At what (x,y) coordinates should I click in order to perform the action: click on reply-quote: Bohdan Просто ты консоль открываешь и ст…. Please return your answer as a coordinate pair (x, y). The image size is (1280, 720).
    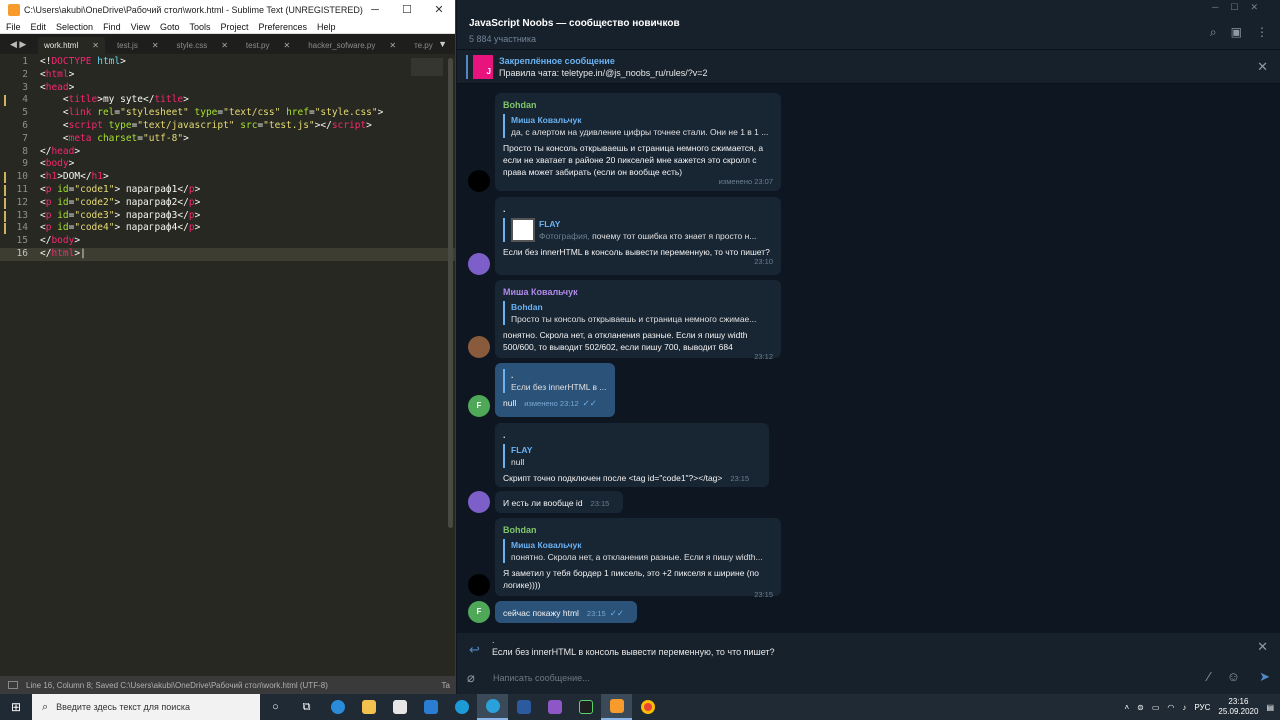
    Looking at the image, I should click on (638, 313).